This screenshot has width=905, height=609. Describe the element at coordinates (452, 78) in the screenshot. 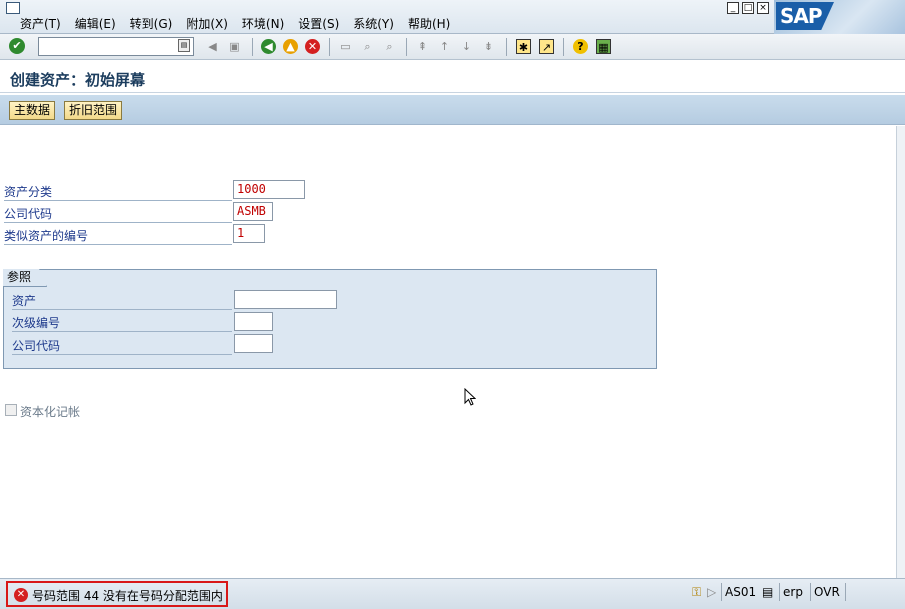

I see `title-bar: 创建资产：初始屏幕` at that location.